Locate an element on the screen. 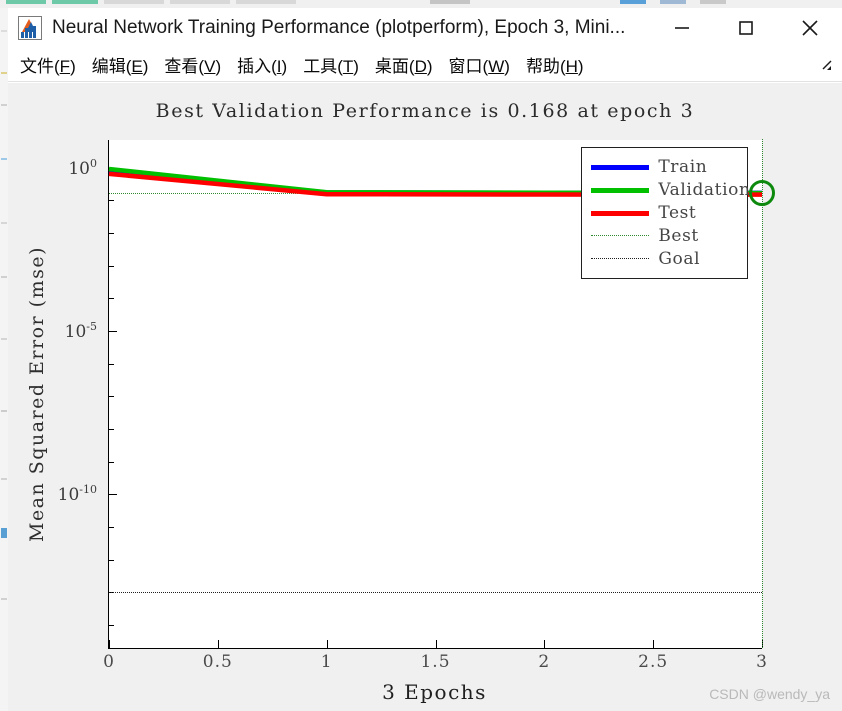  minimize-icon is located at coordinates (682, 28).